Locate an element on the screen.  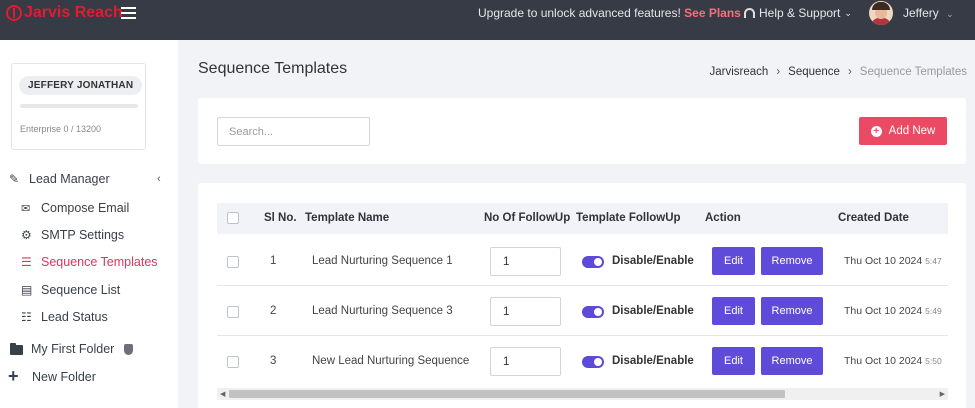
header-template-followup: Template FollowUp is located at coordinates (628, 218).